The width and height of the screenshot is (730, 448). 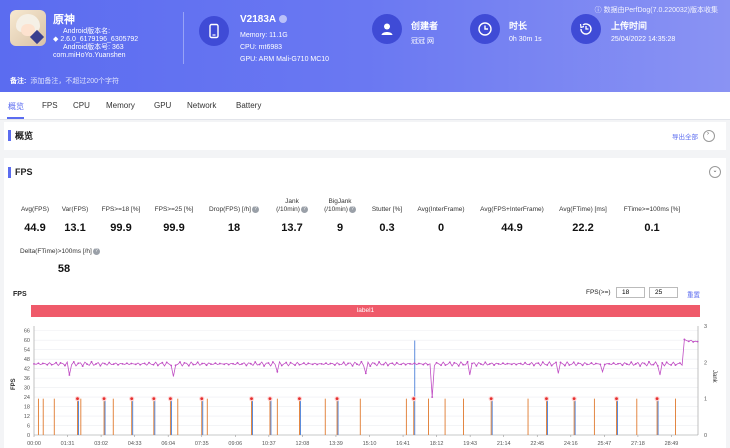 What do you see at coordinates (81, 105) in the screenshot?
I see `tab-cpu: CPU` at bounding box center [81, 105].